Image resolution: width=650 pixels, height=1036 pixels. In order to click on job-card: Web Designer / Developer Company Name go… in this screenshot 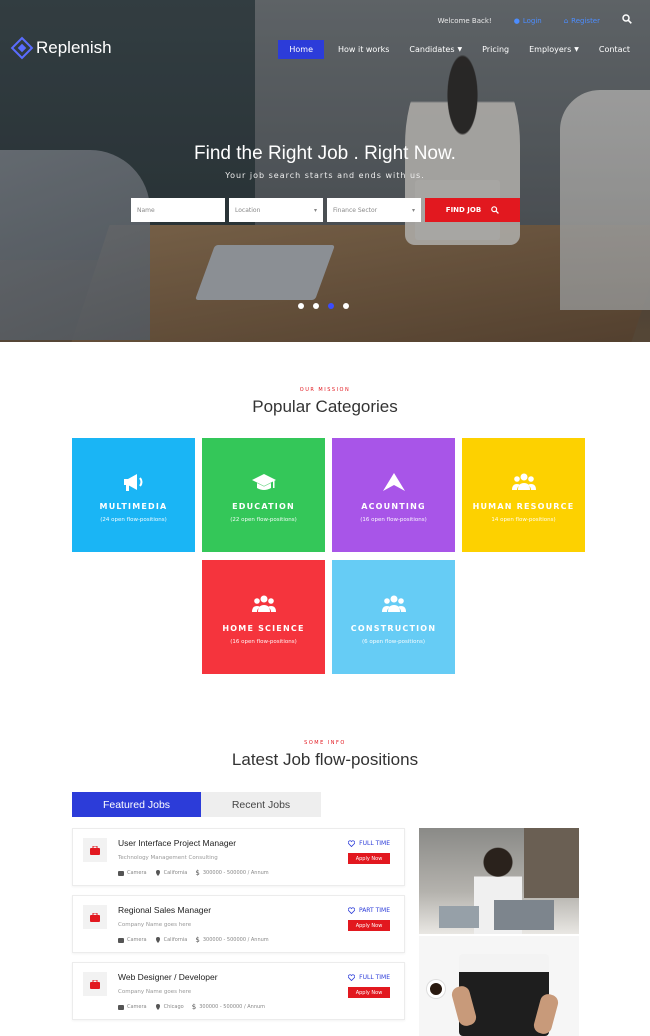, I will do `click(238, 991)`.